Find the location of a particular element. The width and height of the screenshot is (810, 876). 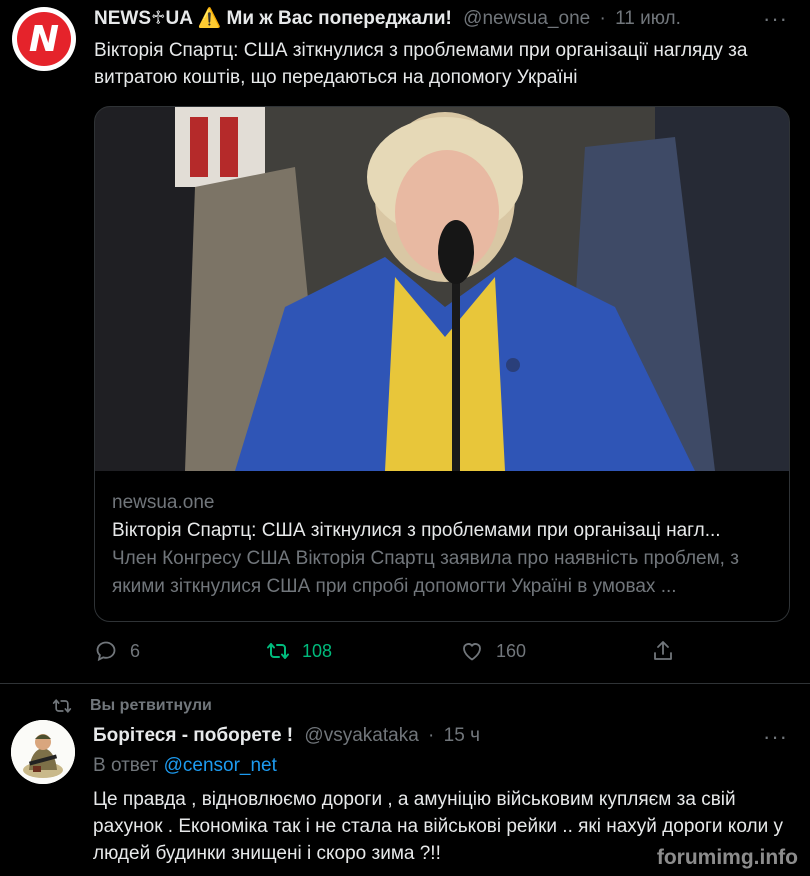

watermark: forumimg.info is located at coordinates (727, 857).